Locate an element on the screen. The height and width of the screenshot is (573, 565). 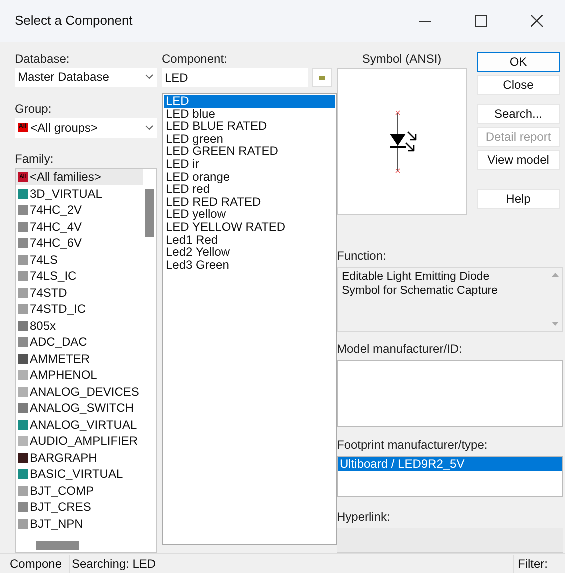
status-text: Searching: LED is located at coordinates (114, 564).